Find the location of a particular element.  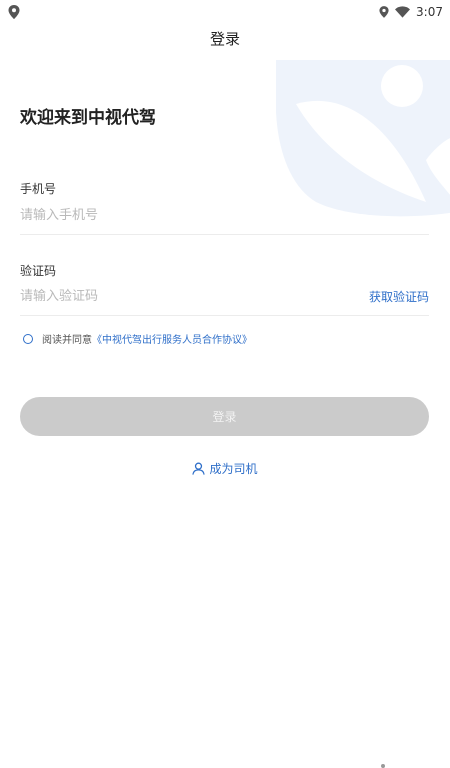

login-button: 登录 is located at coordinates (224, 416).